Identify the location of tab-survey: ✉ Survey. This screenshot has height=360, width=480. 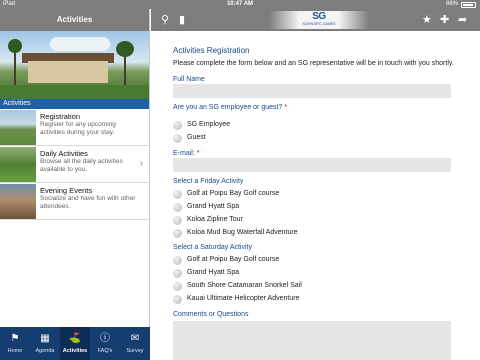
(135, 343).